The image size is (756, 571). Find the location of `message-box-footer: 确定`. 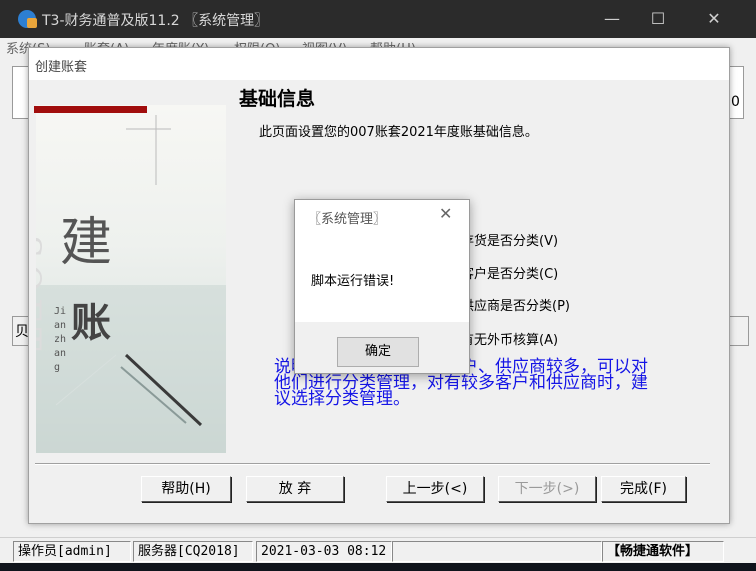

message-box-footer: 确定 is located at coordinates (382, 347).